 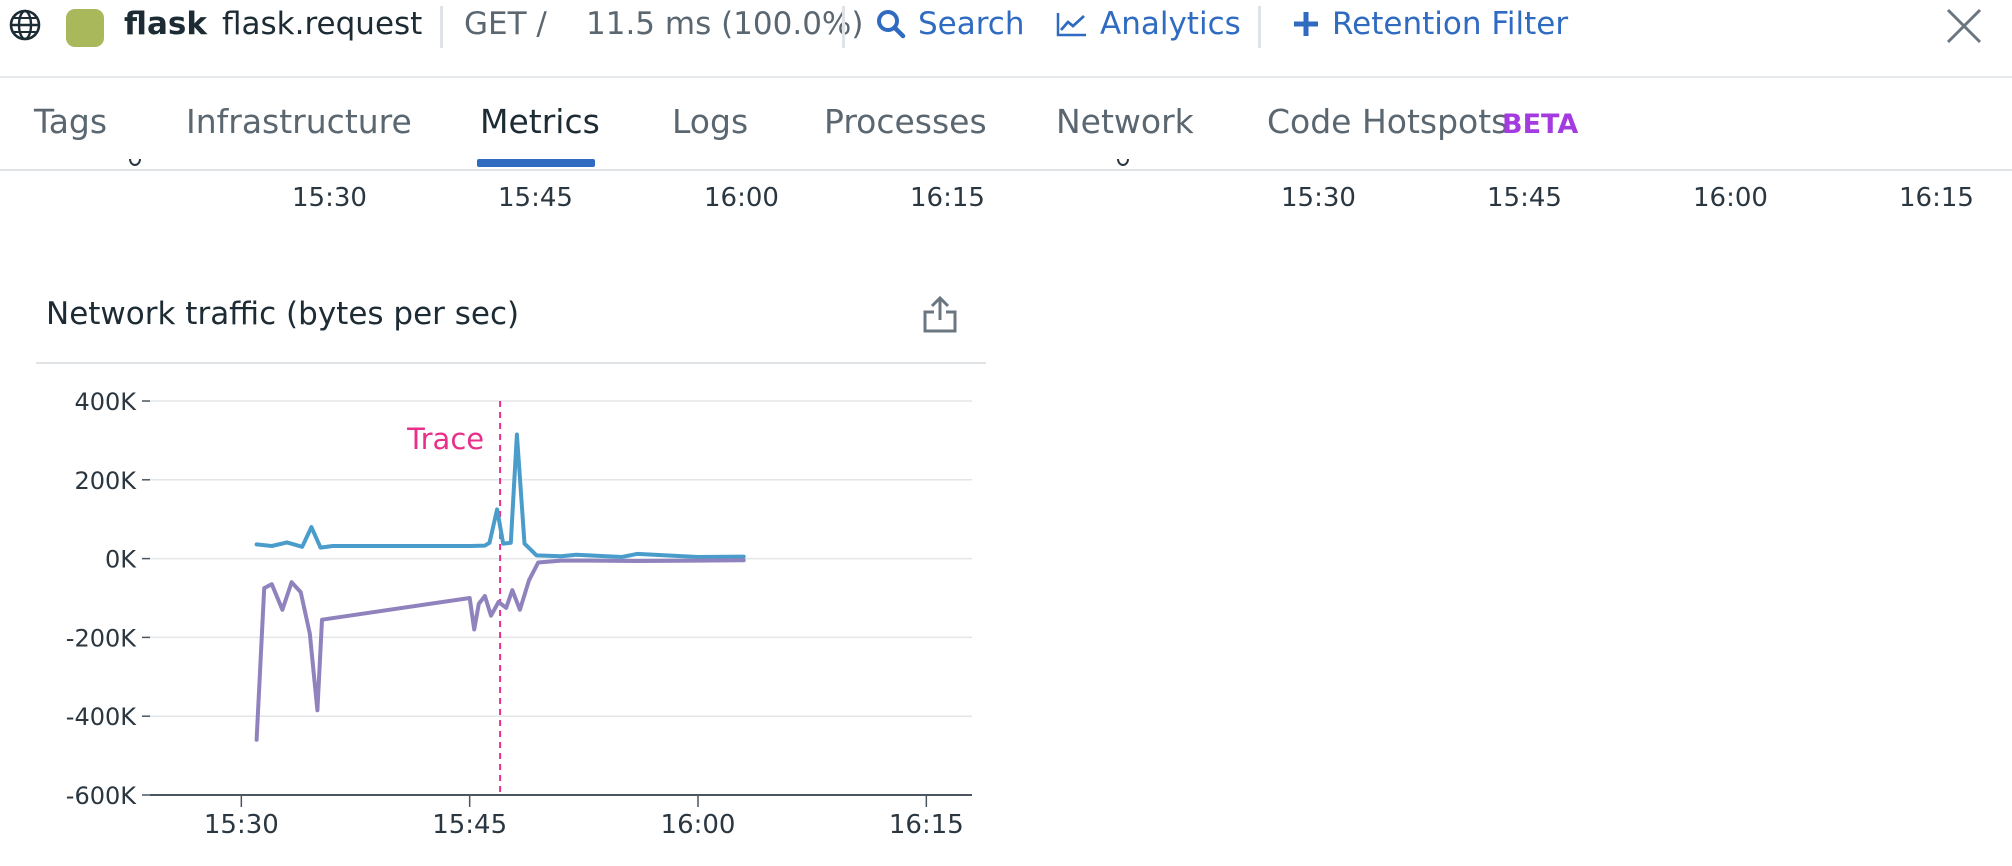 What do you see at coordinates (121, 560) in the screenshot?
I see `y-tick-label: 0K` at bounding box center [121, 560].